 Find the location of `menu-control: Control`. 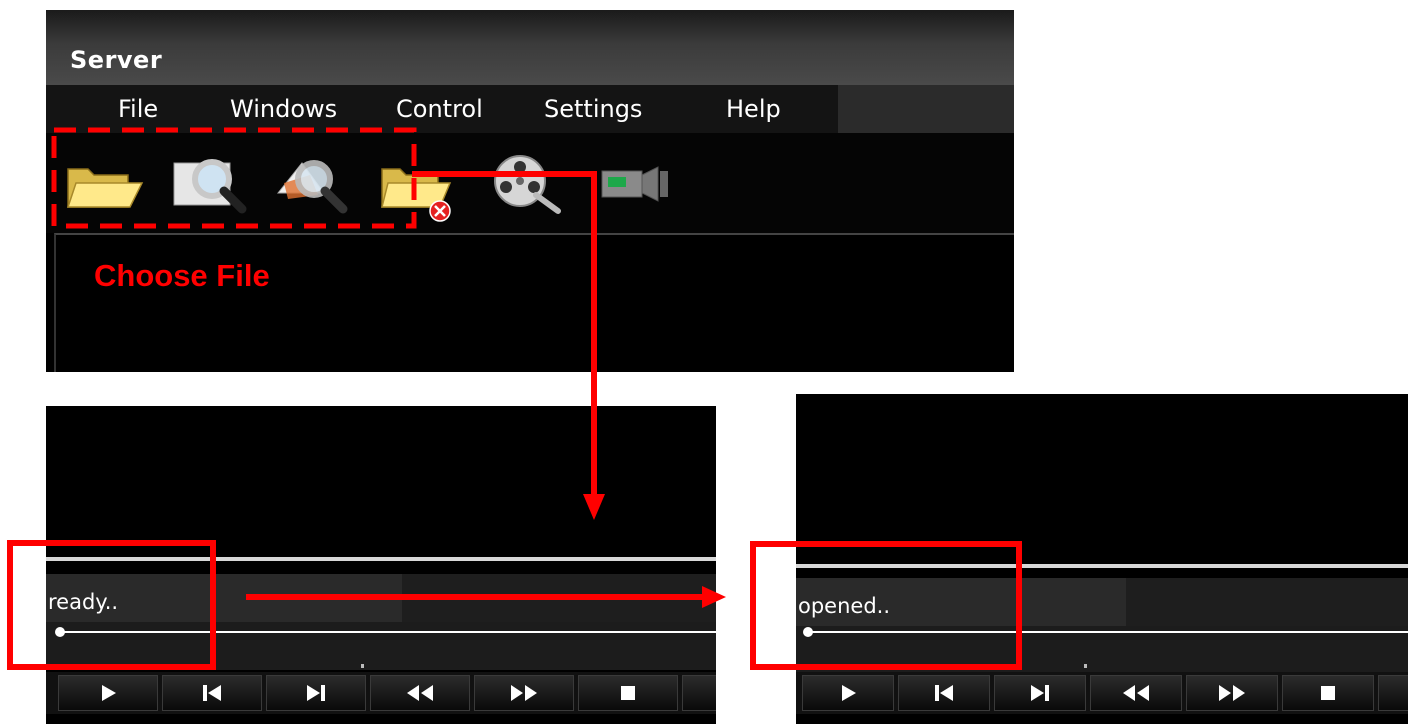

menu-control: Control is located at coordinates (439, 109).